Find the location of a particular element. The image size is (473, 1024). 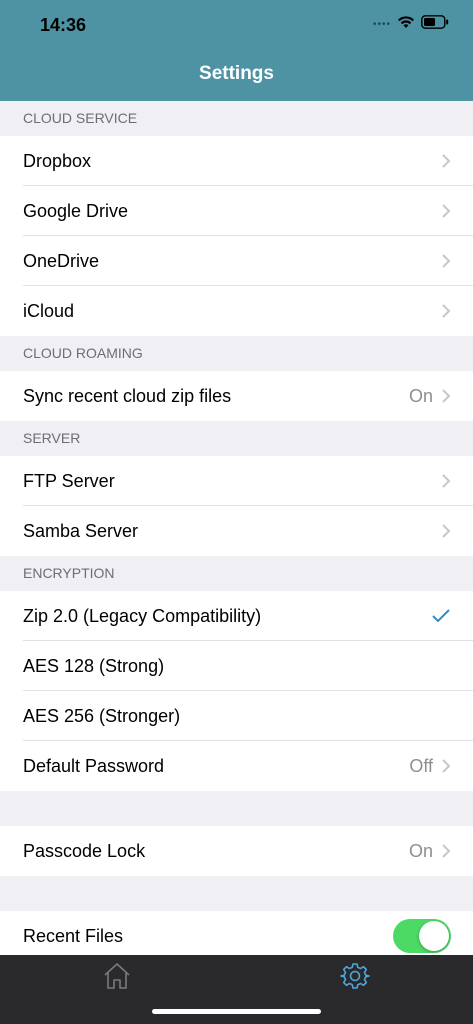

row-sync-recent-cloud-zip-files: Sync recent cloud zip files On is located at coordinates (236, 396).